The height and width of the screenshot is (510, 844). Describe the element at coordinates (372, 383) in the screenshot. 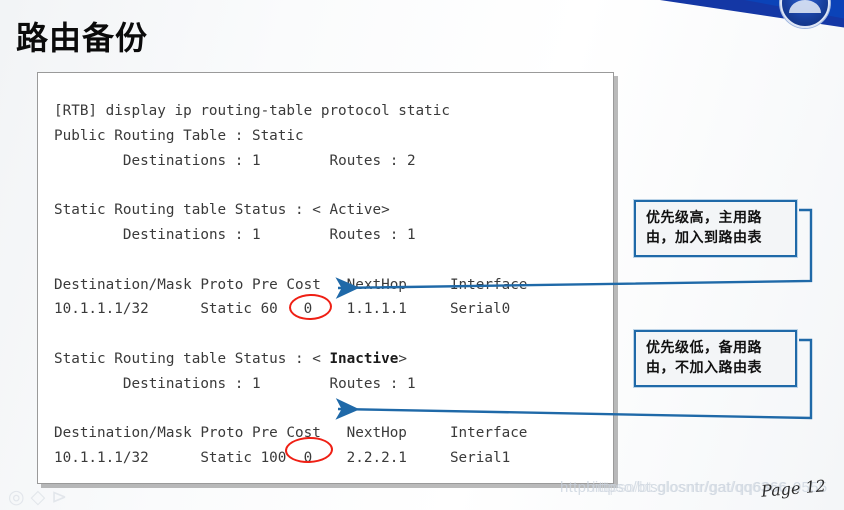

I see `terminal-inactive-routes: Routes : 1` at that location.